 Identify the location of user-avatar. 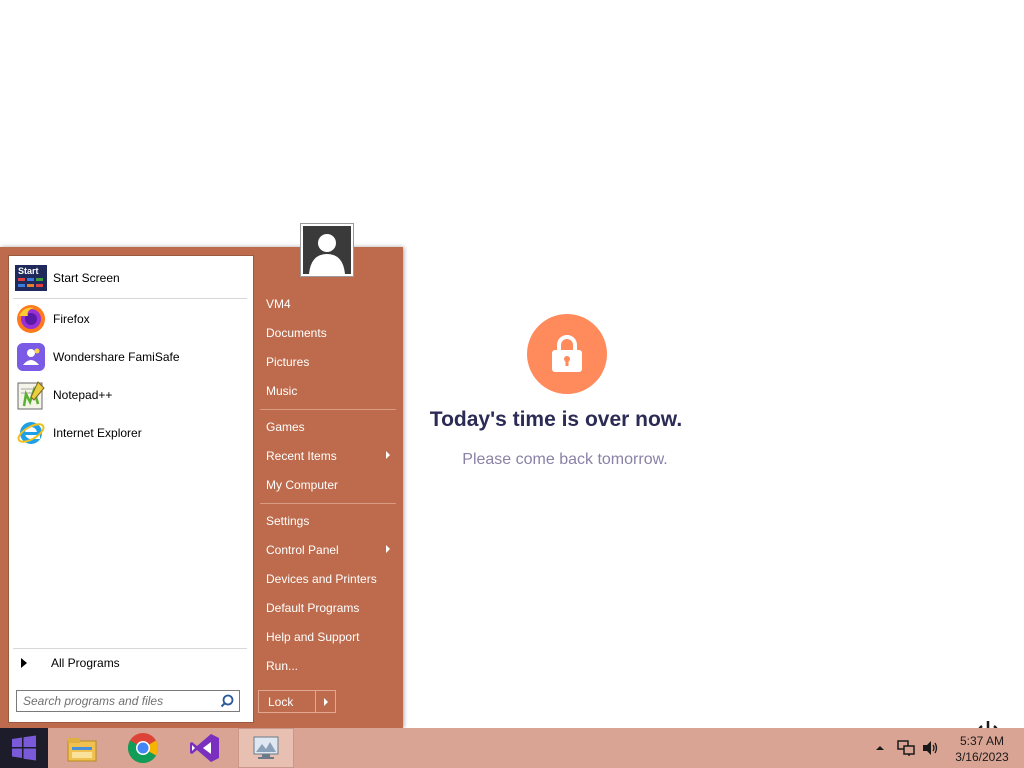
(327, 250).